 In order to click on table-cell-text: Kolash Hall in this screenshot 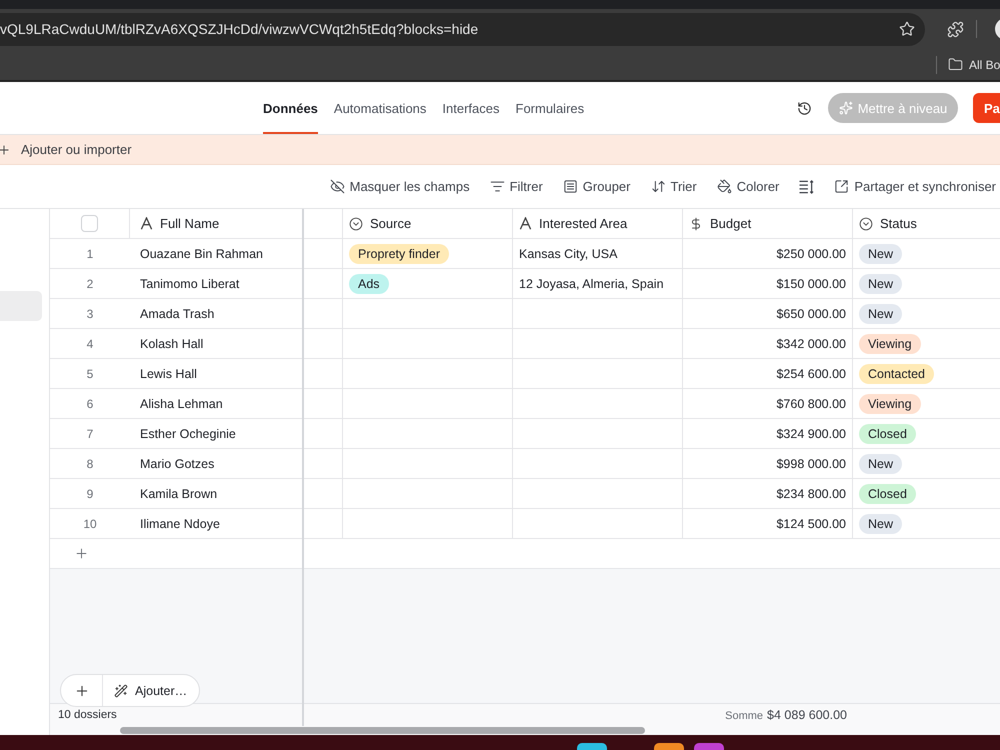, I will do `click(171, 344)`.